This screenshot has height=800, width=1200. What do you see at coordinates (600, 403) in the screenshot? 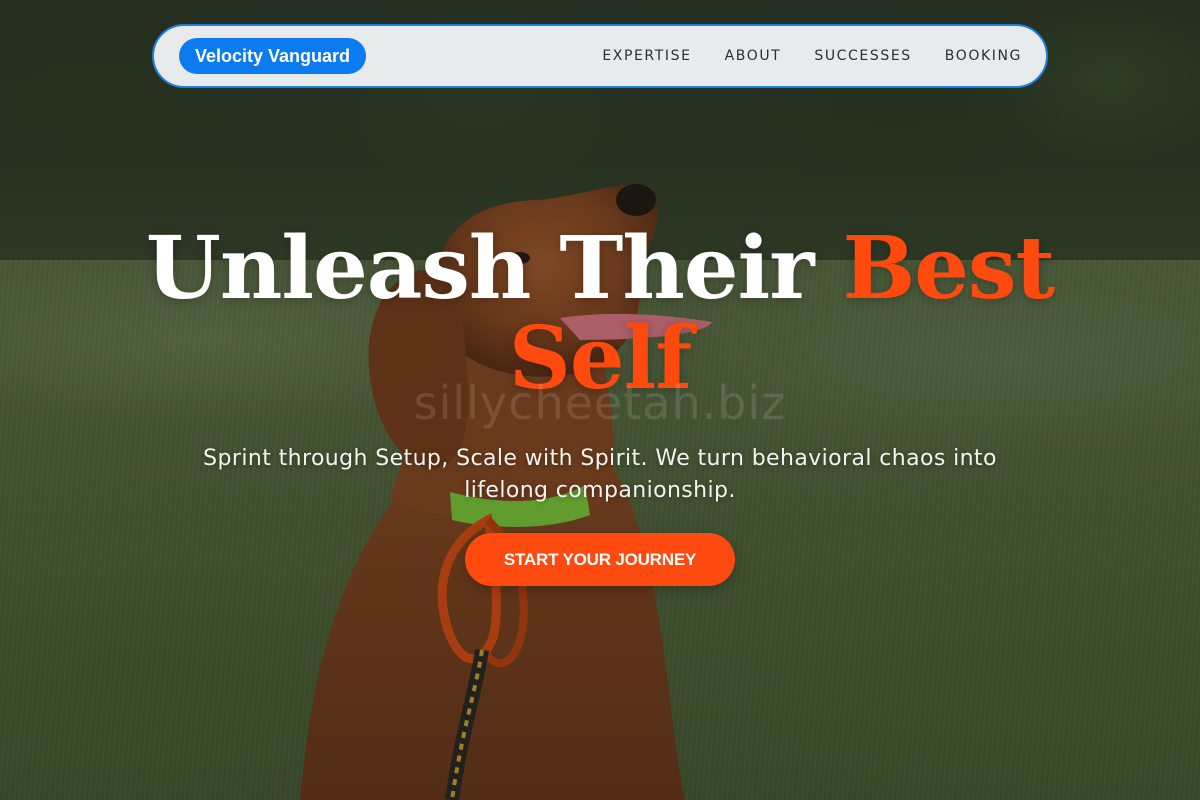
I see `watermark-text: sillycheetah.biz` at bounding box center [600, 403].